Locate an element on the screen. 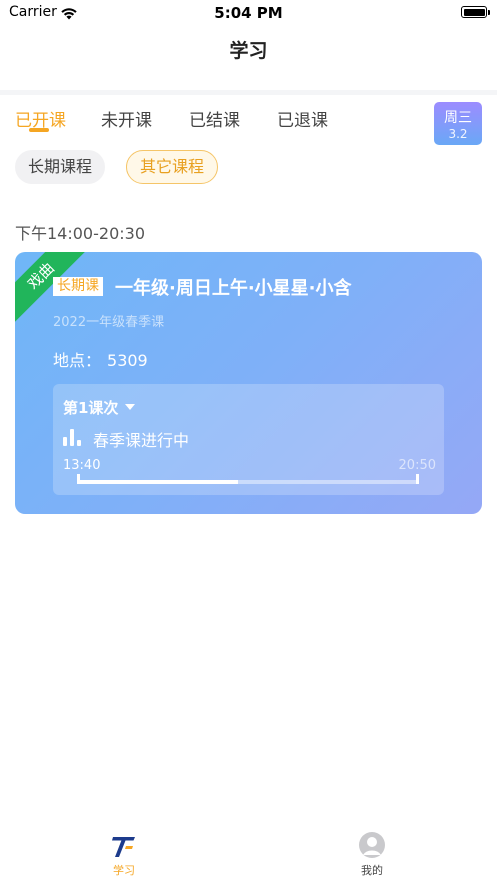  status-bar: Carrier 5:04 PM is located at coordinates (248, 13).